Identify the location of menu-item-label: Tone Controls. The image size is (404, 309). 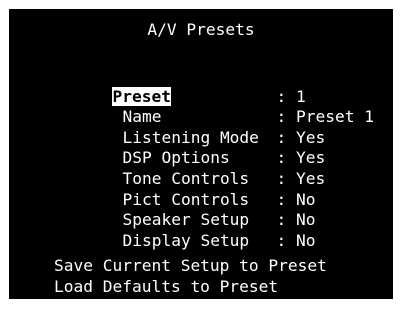
(186, 178).